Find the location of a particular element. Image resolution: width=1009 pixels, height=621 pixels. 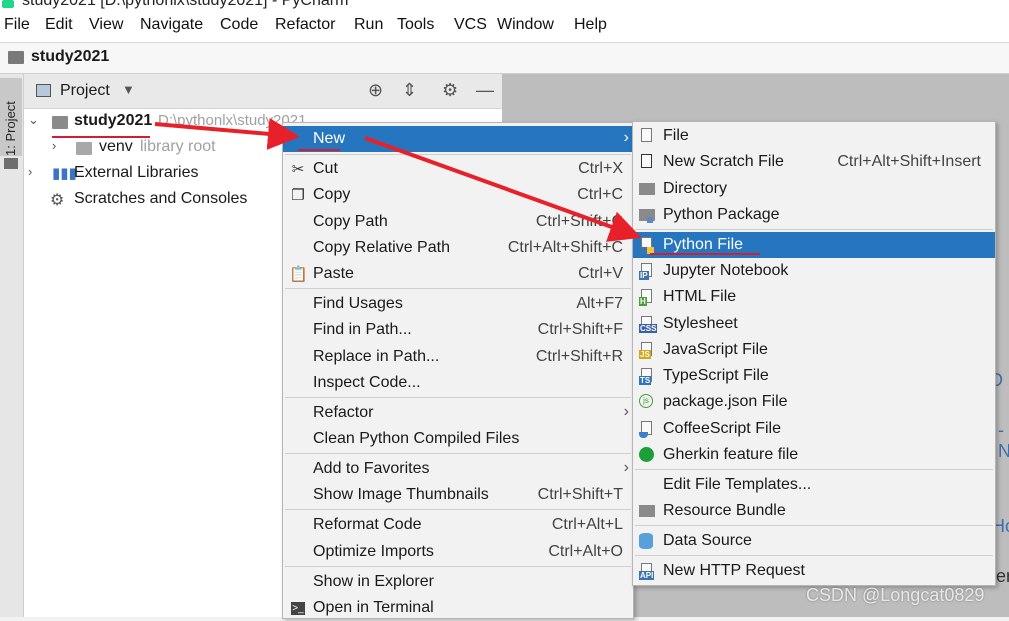

watermark: CSDN @Longcat0829 is located at coordinates (895, 595).